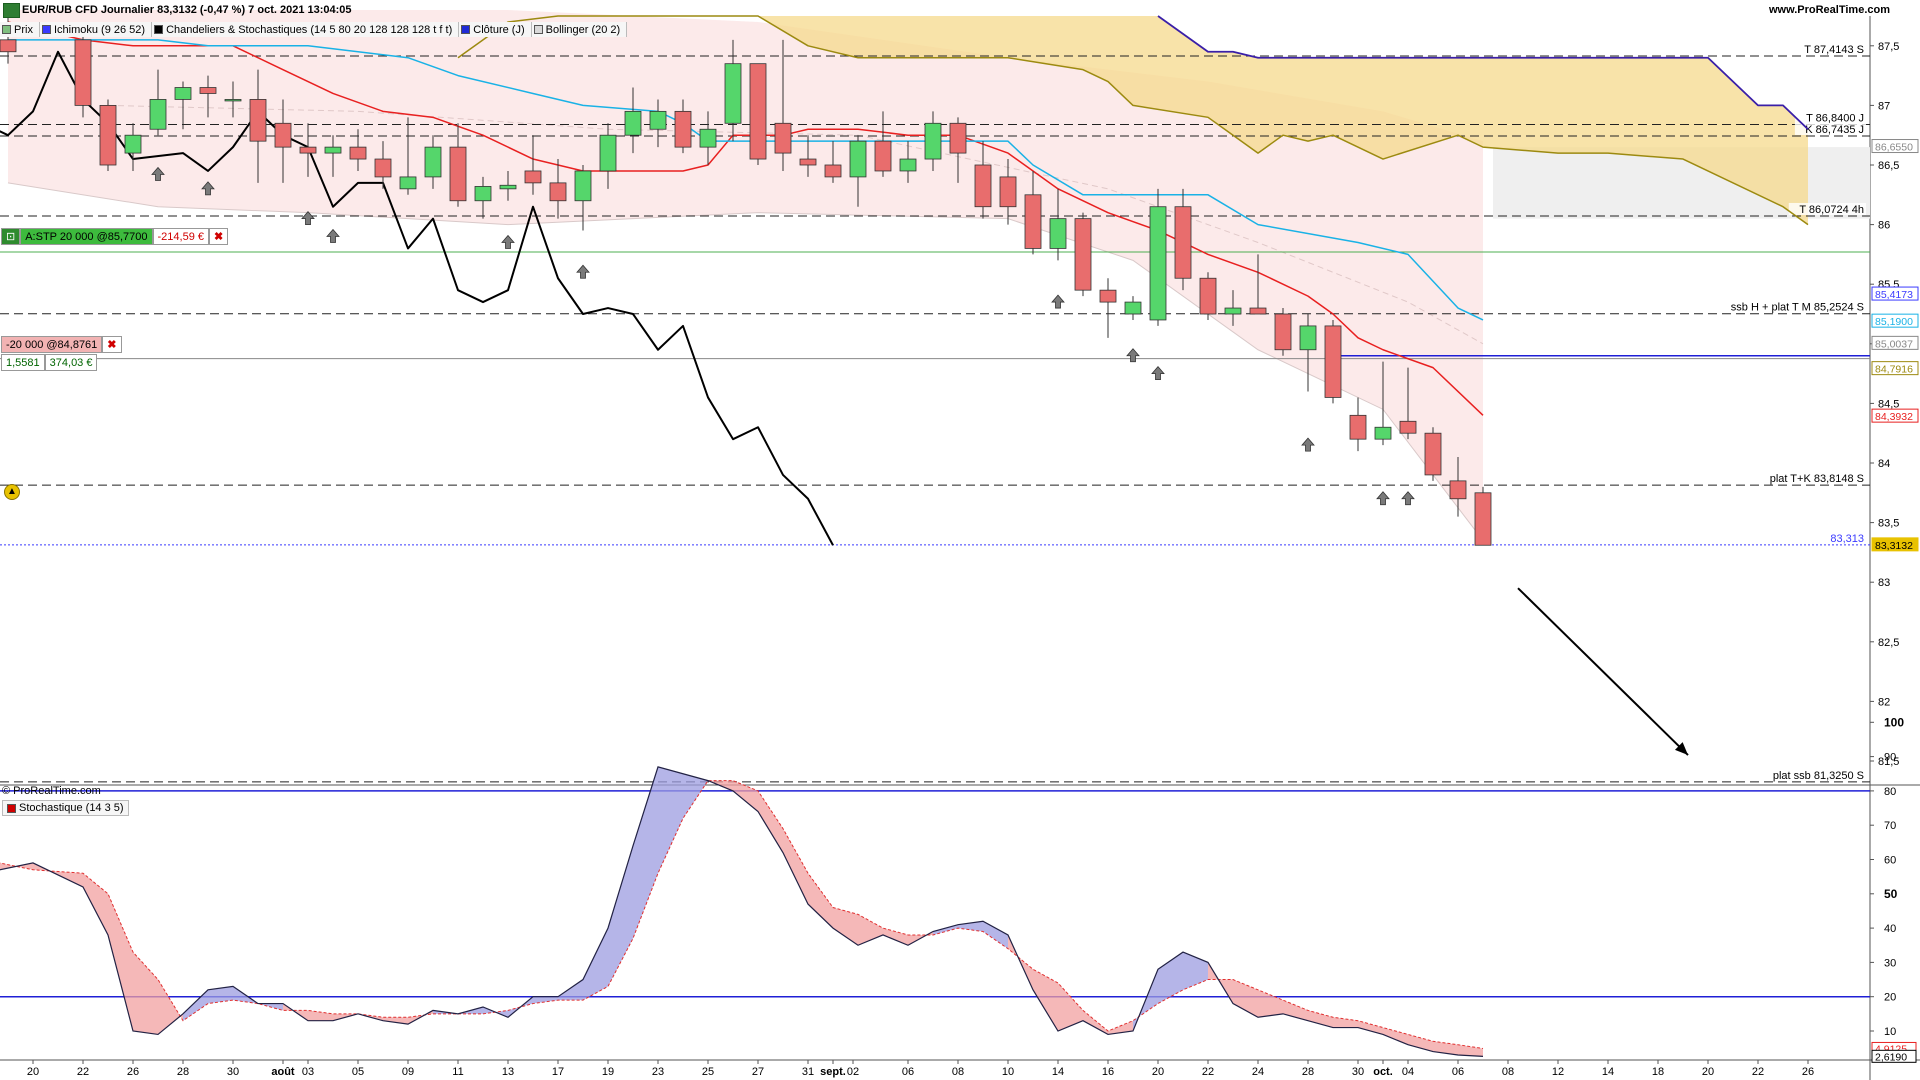 The height and width of the screenshot is (1080, 1920). I want to click on legend-item: Prix, so click(20, 29).